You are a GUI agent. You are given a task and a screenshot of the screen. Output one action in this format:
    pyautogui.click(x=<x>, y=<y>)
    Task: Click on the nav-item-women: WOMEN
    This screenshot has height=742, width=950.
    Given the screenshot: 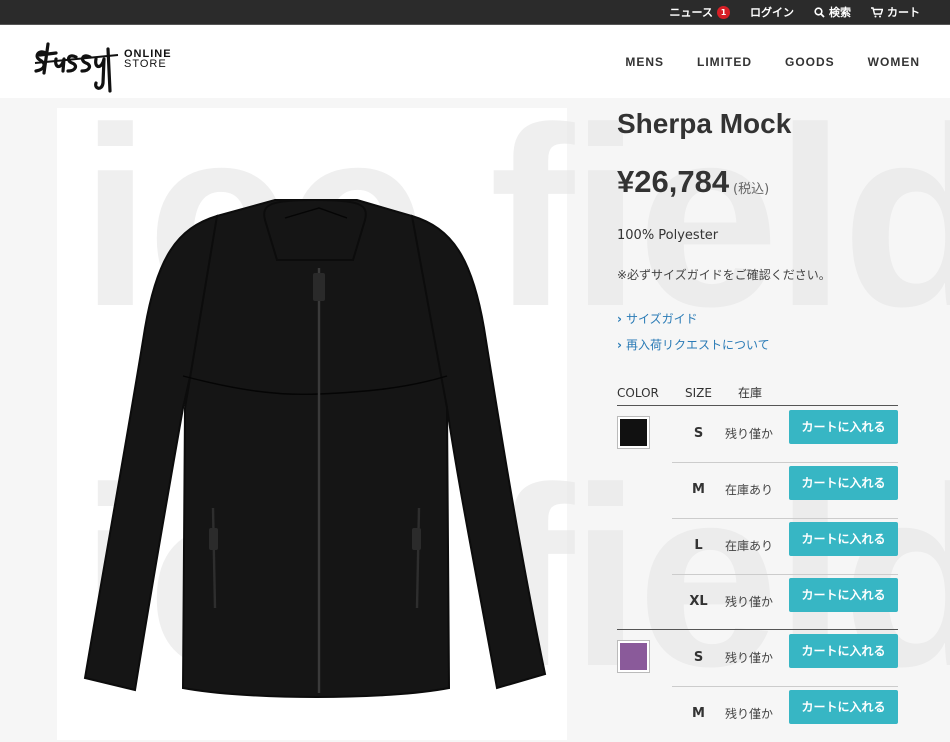 What is the action you would take?
    pyautogui.click(x=894, y=62)
    